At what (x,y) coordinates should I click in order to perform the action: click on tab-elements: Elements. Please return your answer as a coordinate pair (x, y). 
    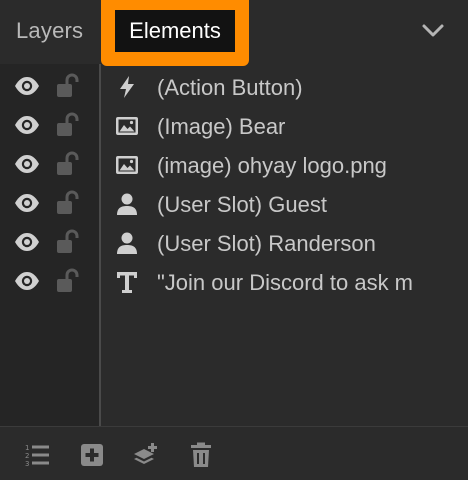
    Looking at the image, I should click on (175, 31).